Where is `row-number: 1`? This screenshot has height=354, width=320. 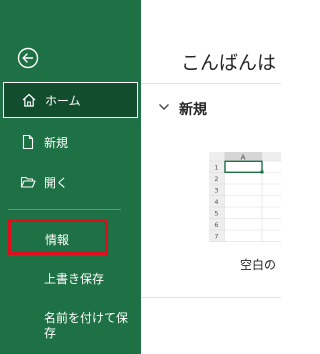 row-number: 1 is located at coordinates (216, 168).